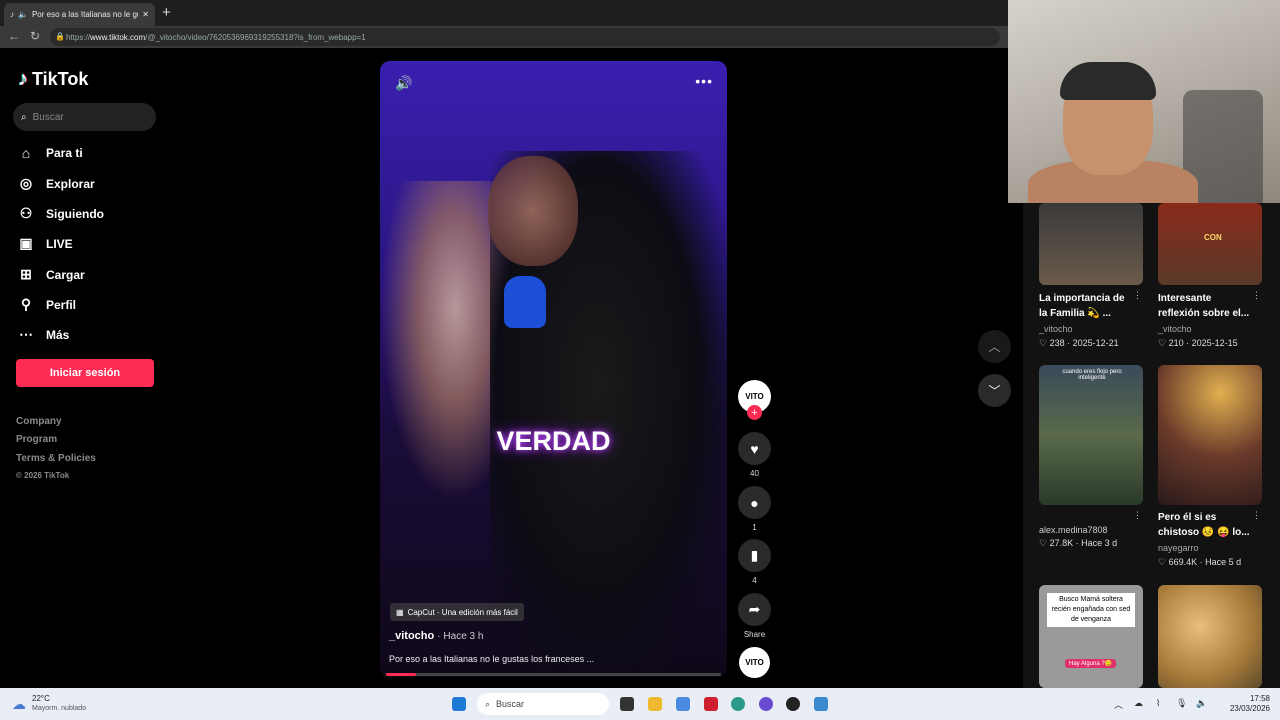 The width and height of the screenshot is (1280, 720). I want to click on webcam-overlay, so click(1144, 101).